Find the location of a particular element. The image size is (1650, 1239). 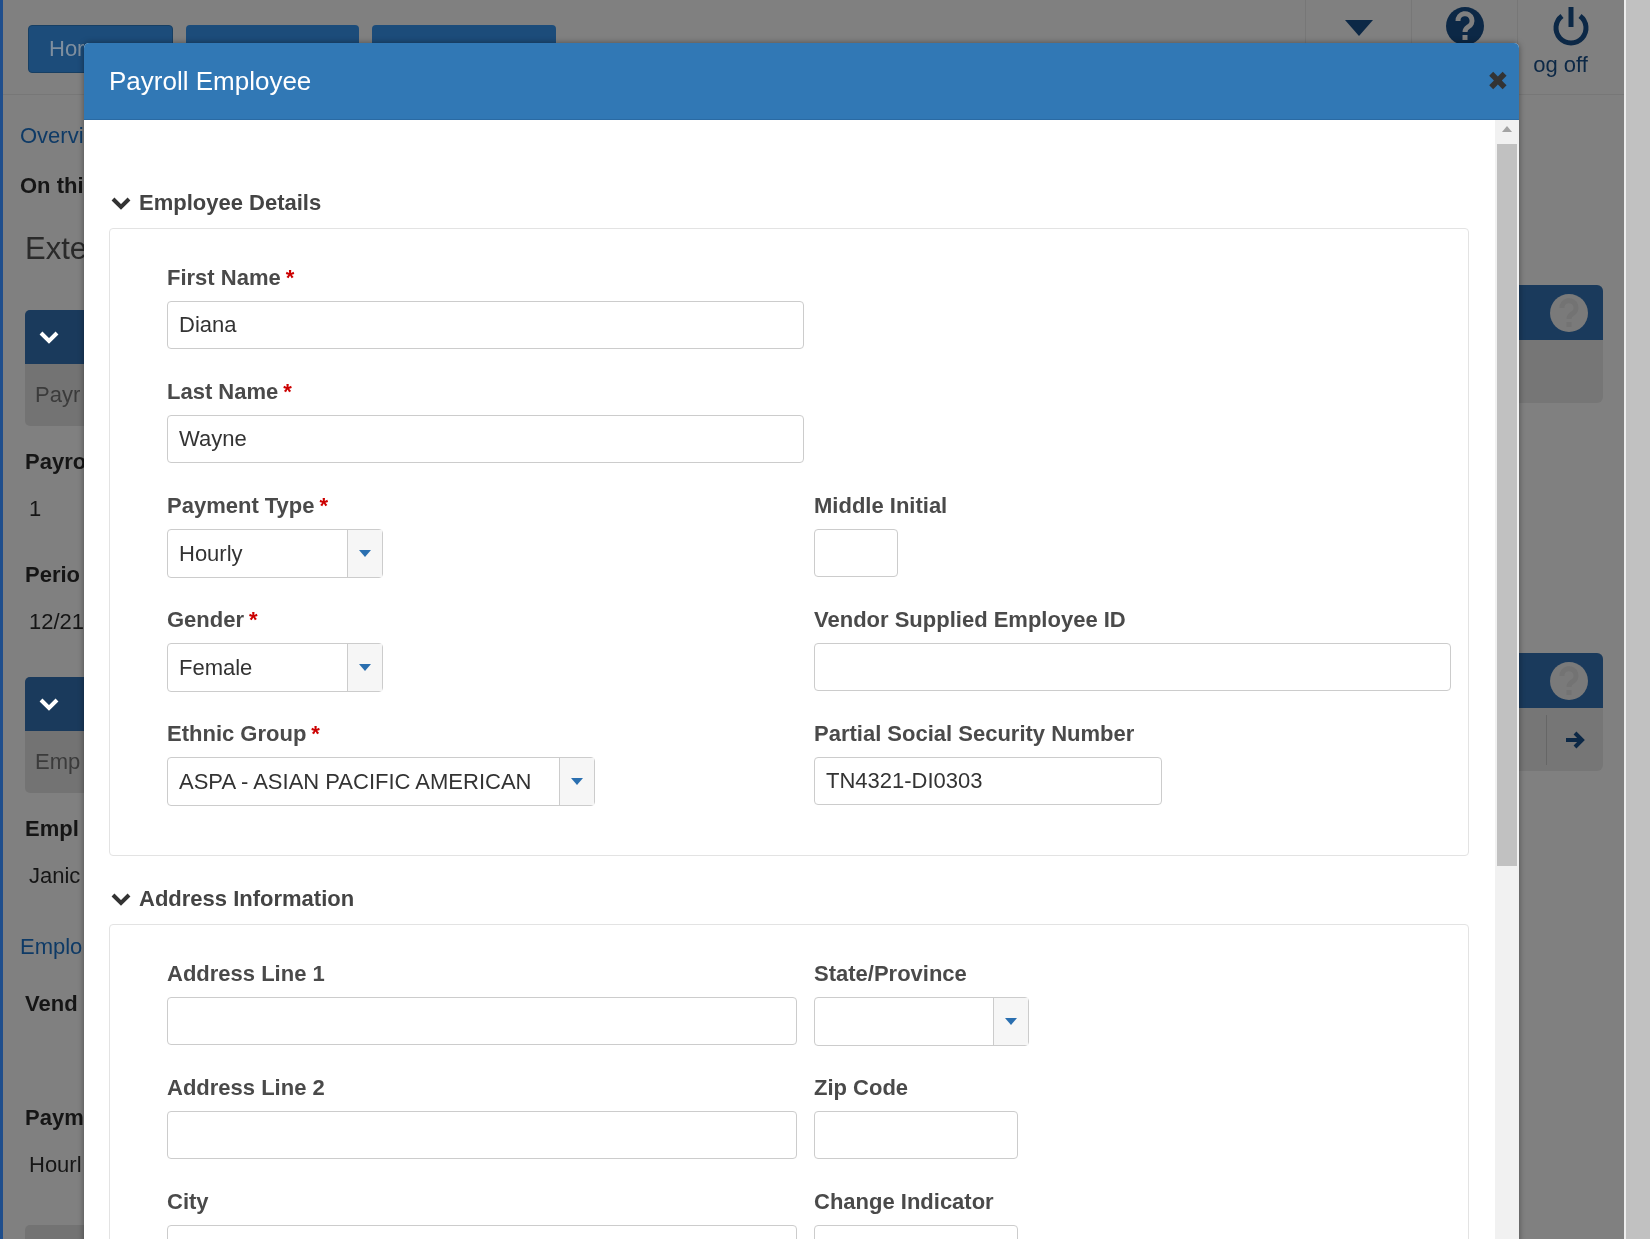

field-value: Hourl is located at coordinates (55, 1165).